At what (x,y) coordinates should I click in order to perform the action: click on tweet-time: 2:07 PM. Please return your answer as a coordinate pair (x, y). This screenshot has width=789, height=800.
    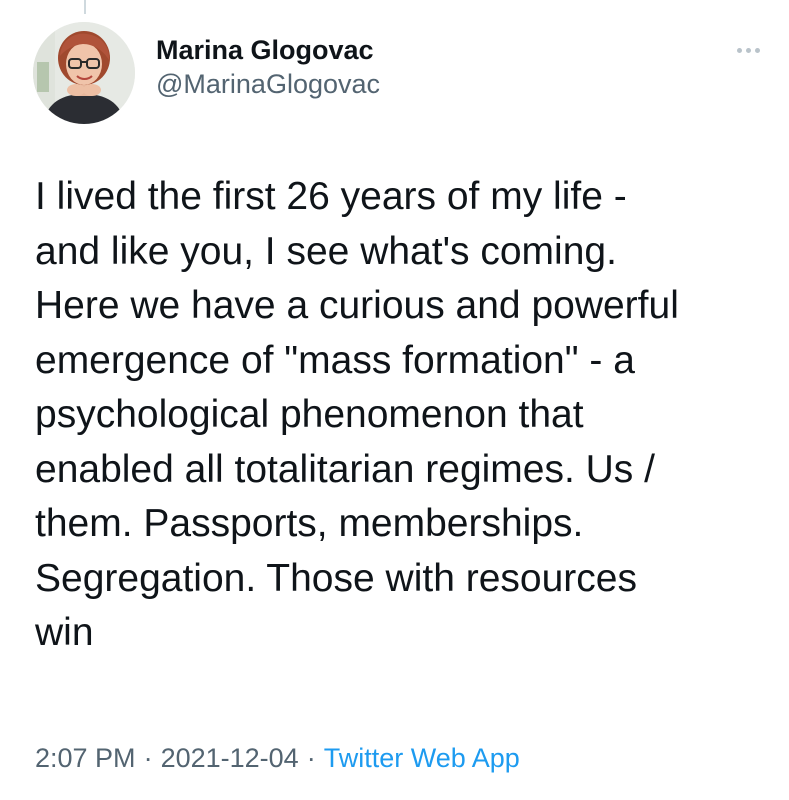
    Looking at the image, I should click on (85, 758).